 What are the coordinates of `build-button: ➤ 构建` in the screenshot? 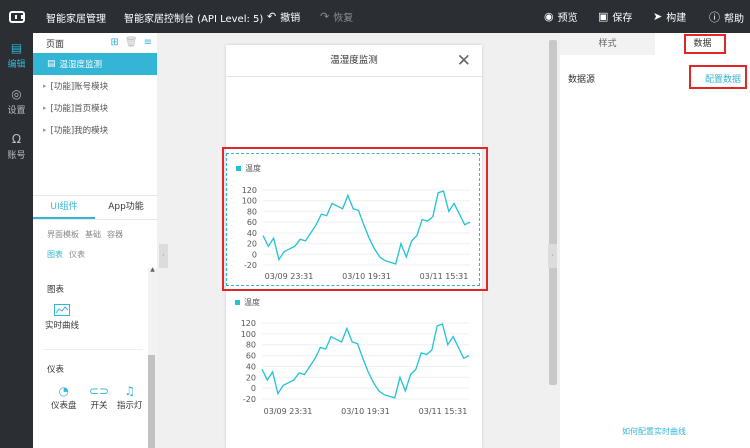 It's located at (669, 16).